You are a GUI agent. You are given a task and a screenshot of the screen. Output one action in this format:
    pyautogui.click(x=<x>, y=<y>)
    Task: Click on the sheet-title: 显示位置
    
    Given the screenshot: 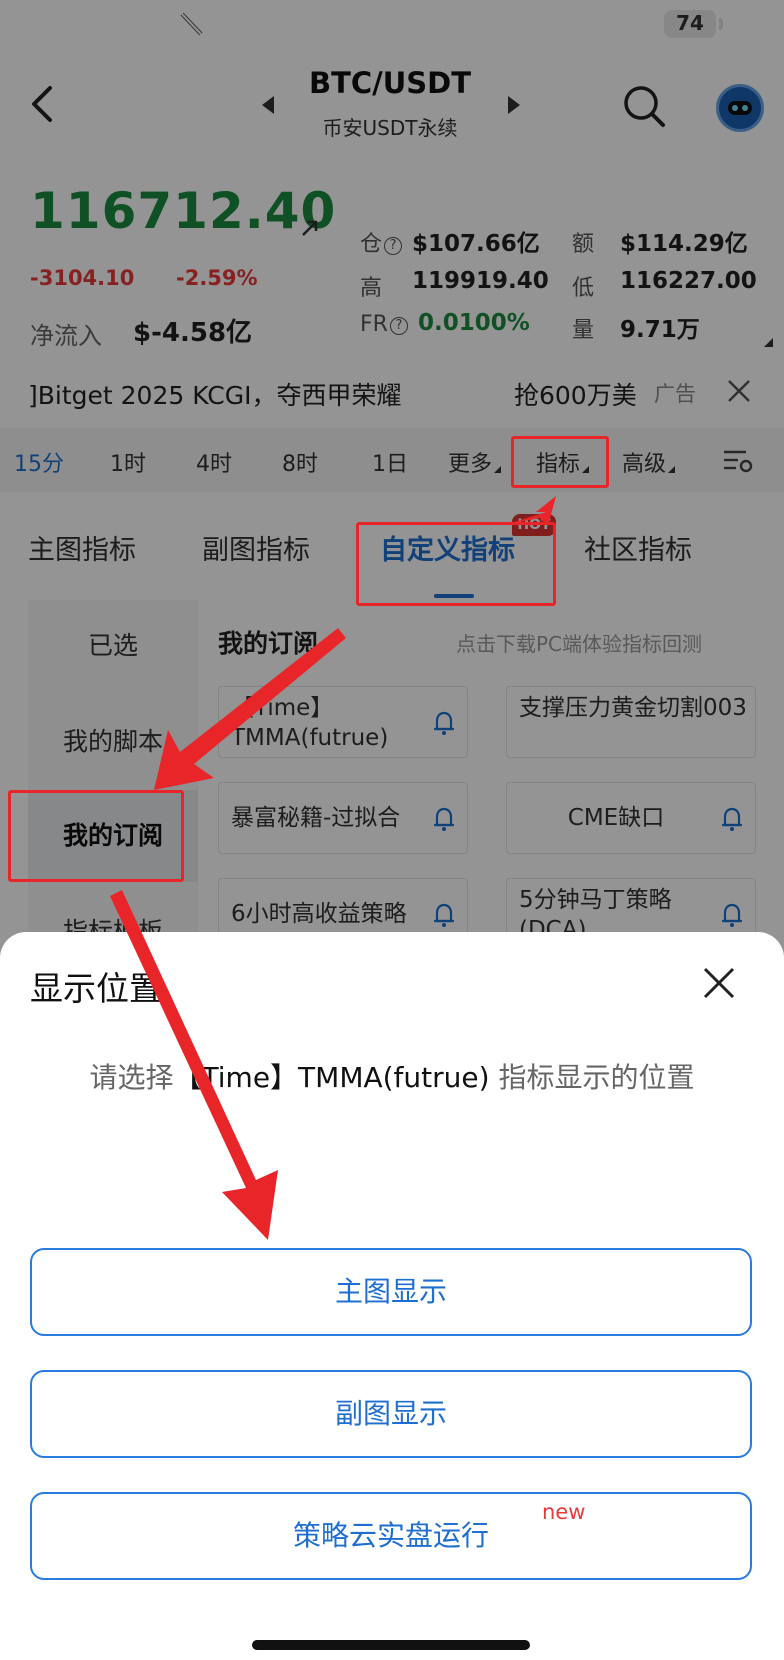 What is the action you would take?
    pyautogui.click(x=96, y=988)
    